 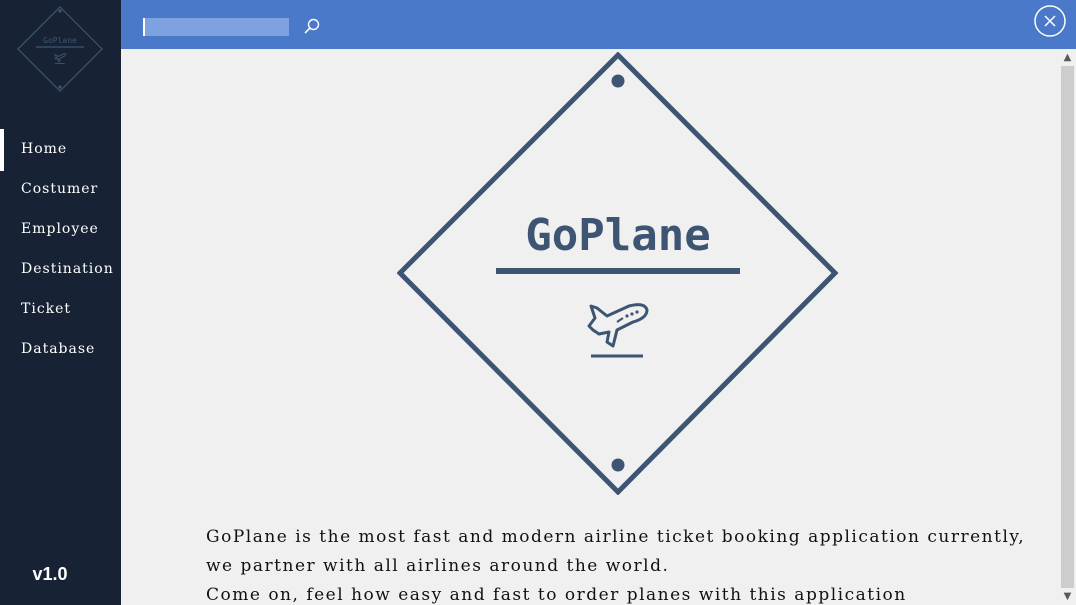 I want to click on logo-title: GoPlane, so click(x=617, y=235).